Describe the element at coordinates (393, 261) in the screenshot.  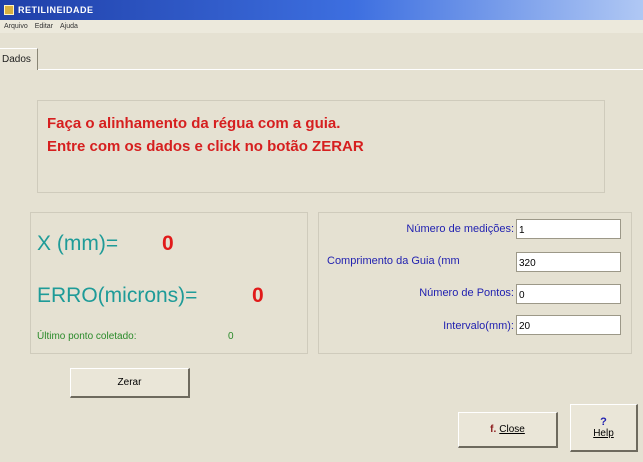
I see `comprimento-guia-label: Comprimento da Guia (mm` at that location.